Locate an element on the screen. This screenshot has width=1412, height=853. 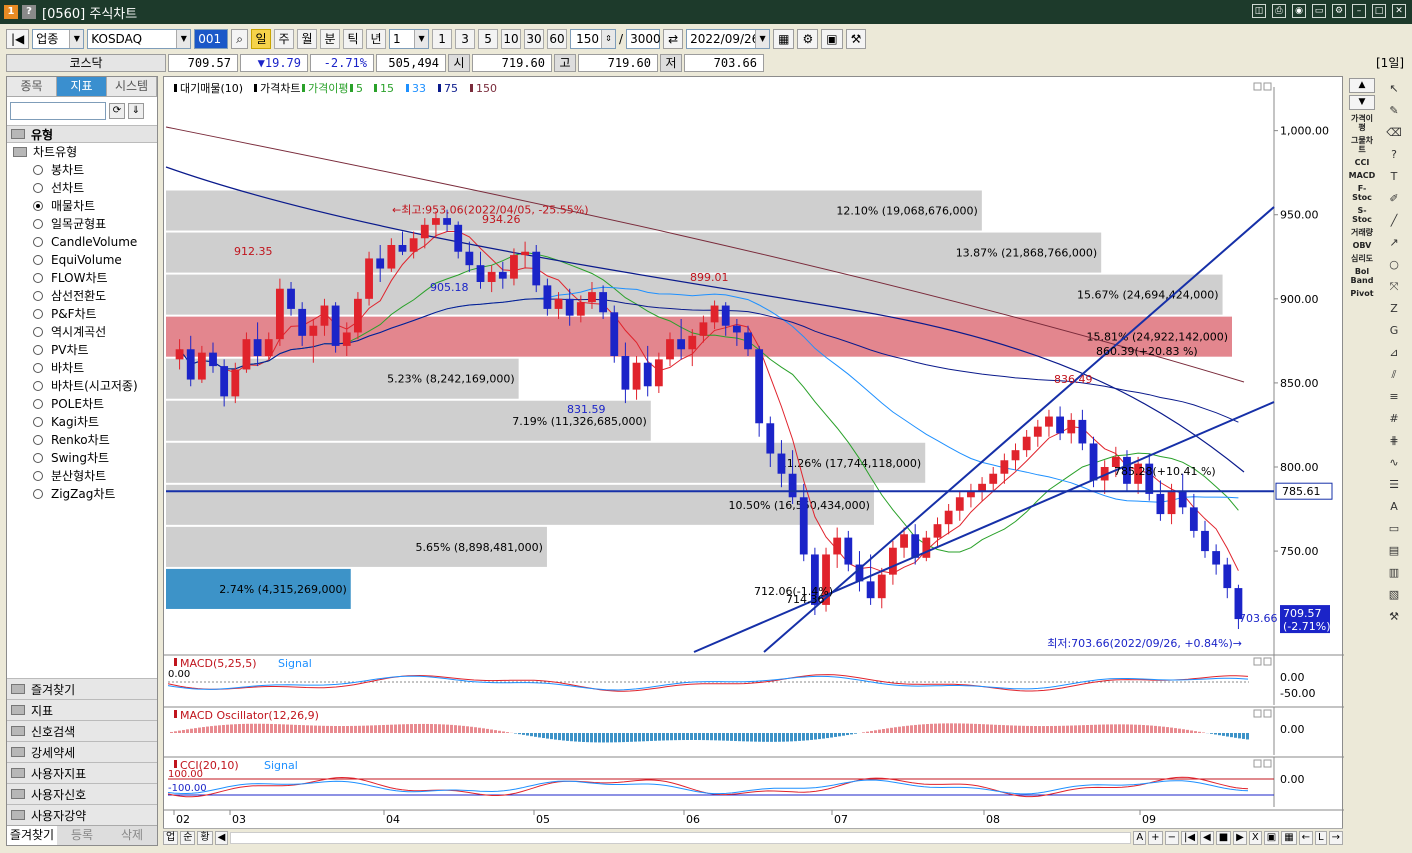
maximize-icon: □ is located at coordinates (1379, 11).